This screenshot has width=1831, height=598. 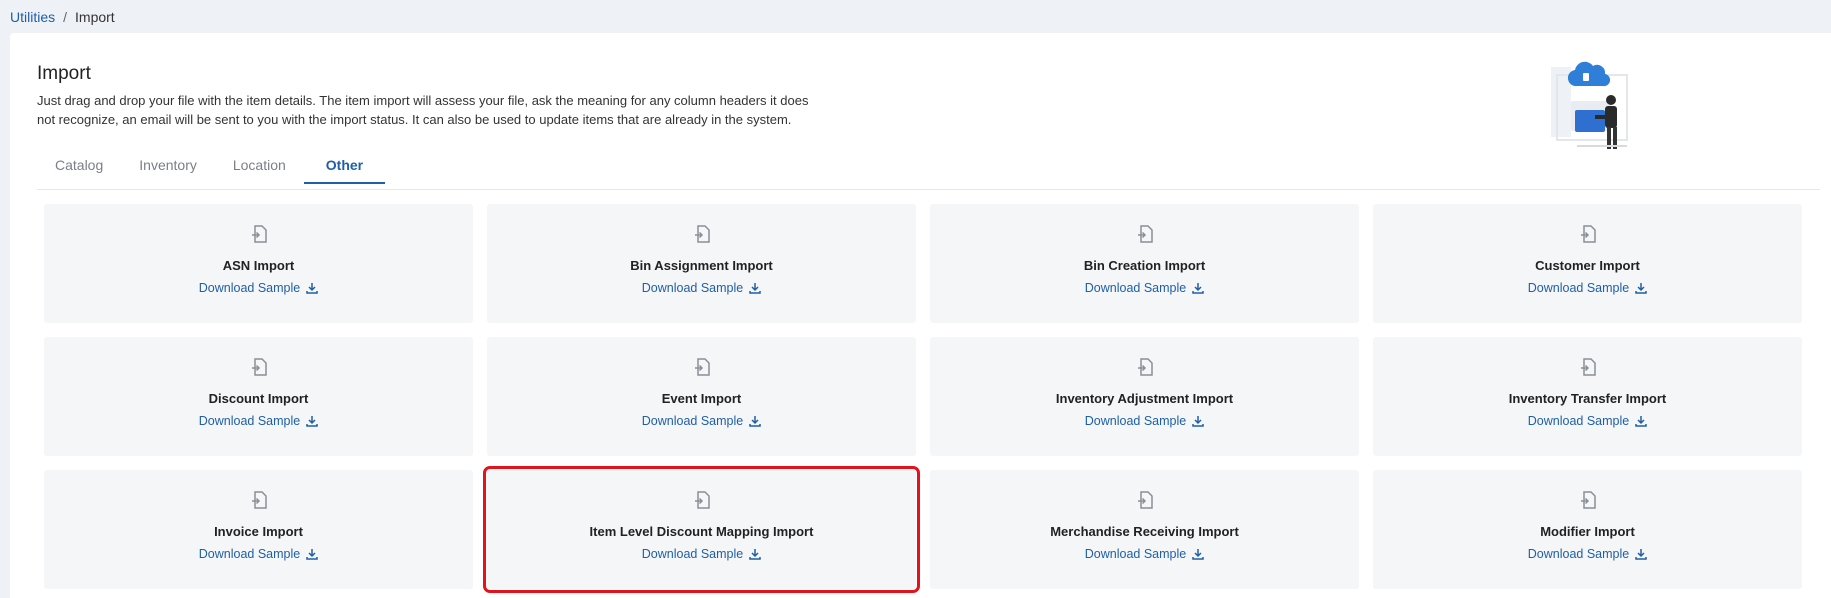 I want to click on card-title: Bin Creation Import, so click(x=1144, y=265).